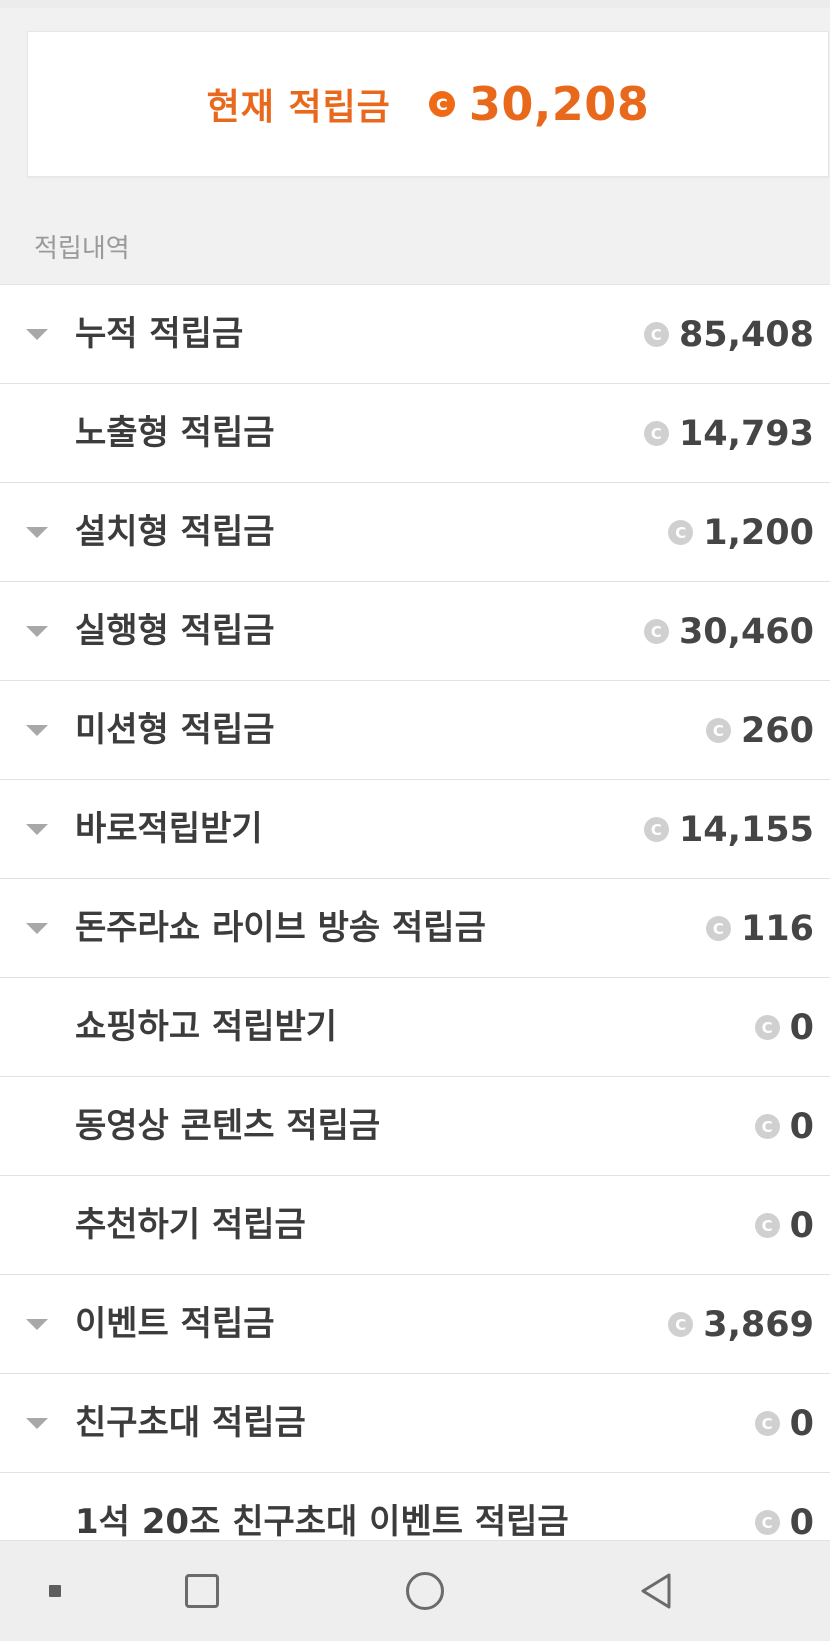  I want to click on row-amount: C 1,200, so click(741, 532).